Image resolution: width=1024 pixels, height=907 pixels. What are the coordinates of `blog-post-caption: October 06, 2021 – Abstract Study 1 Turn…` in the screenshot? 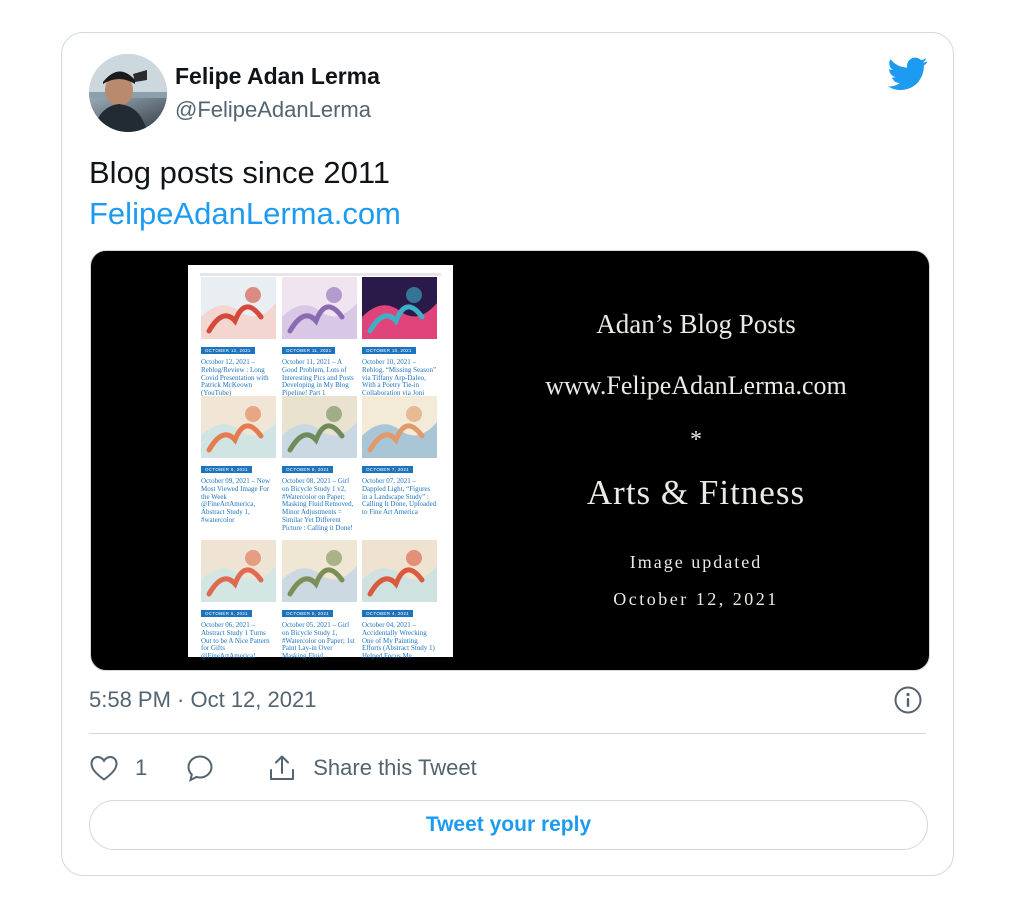 It's located at (235, 641).